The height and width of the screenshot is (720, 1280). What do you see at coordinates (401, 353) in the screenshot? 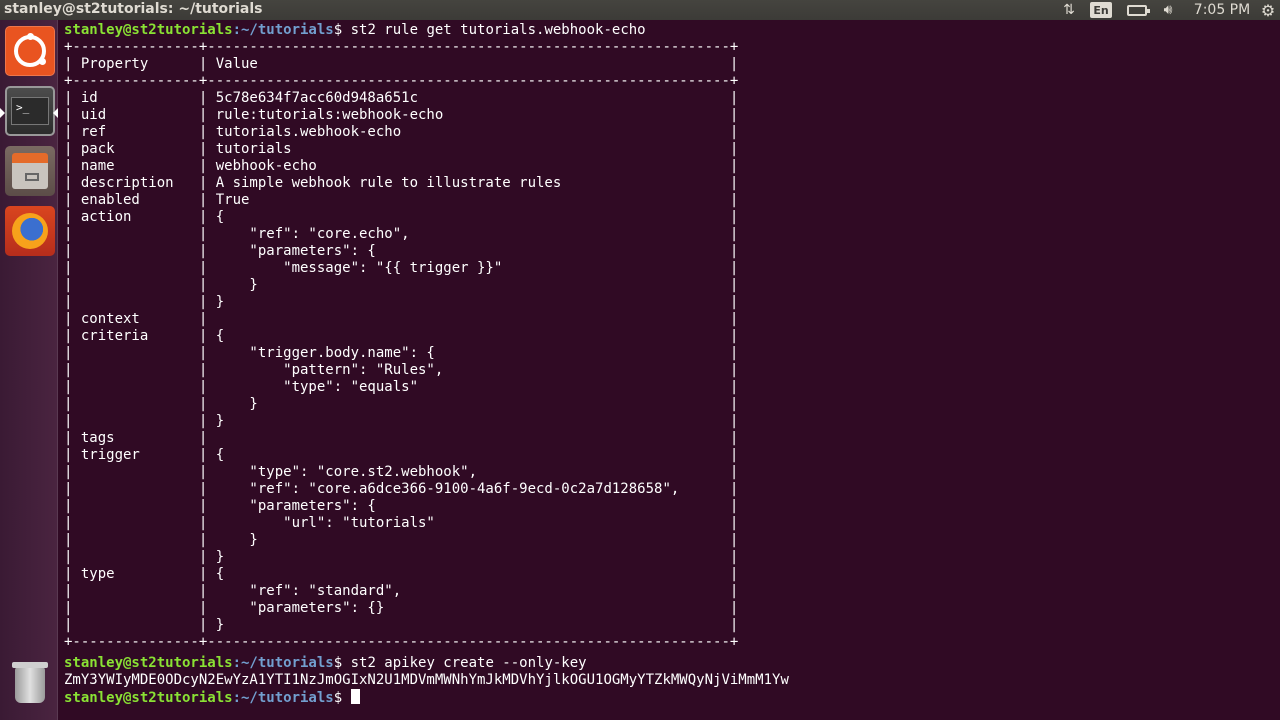
I see `table-line: | | "trigger.body.name": { |` at bounding box center [401, 353].